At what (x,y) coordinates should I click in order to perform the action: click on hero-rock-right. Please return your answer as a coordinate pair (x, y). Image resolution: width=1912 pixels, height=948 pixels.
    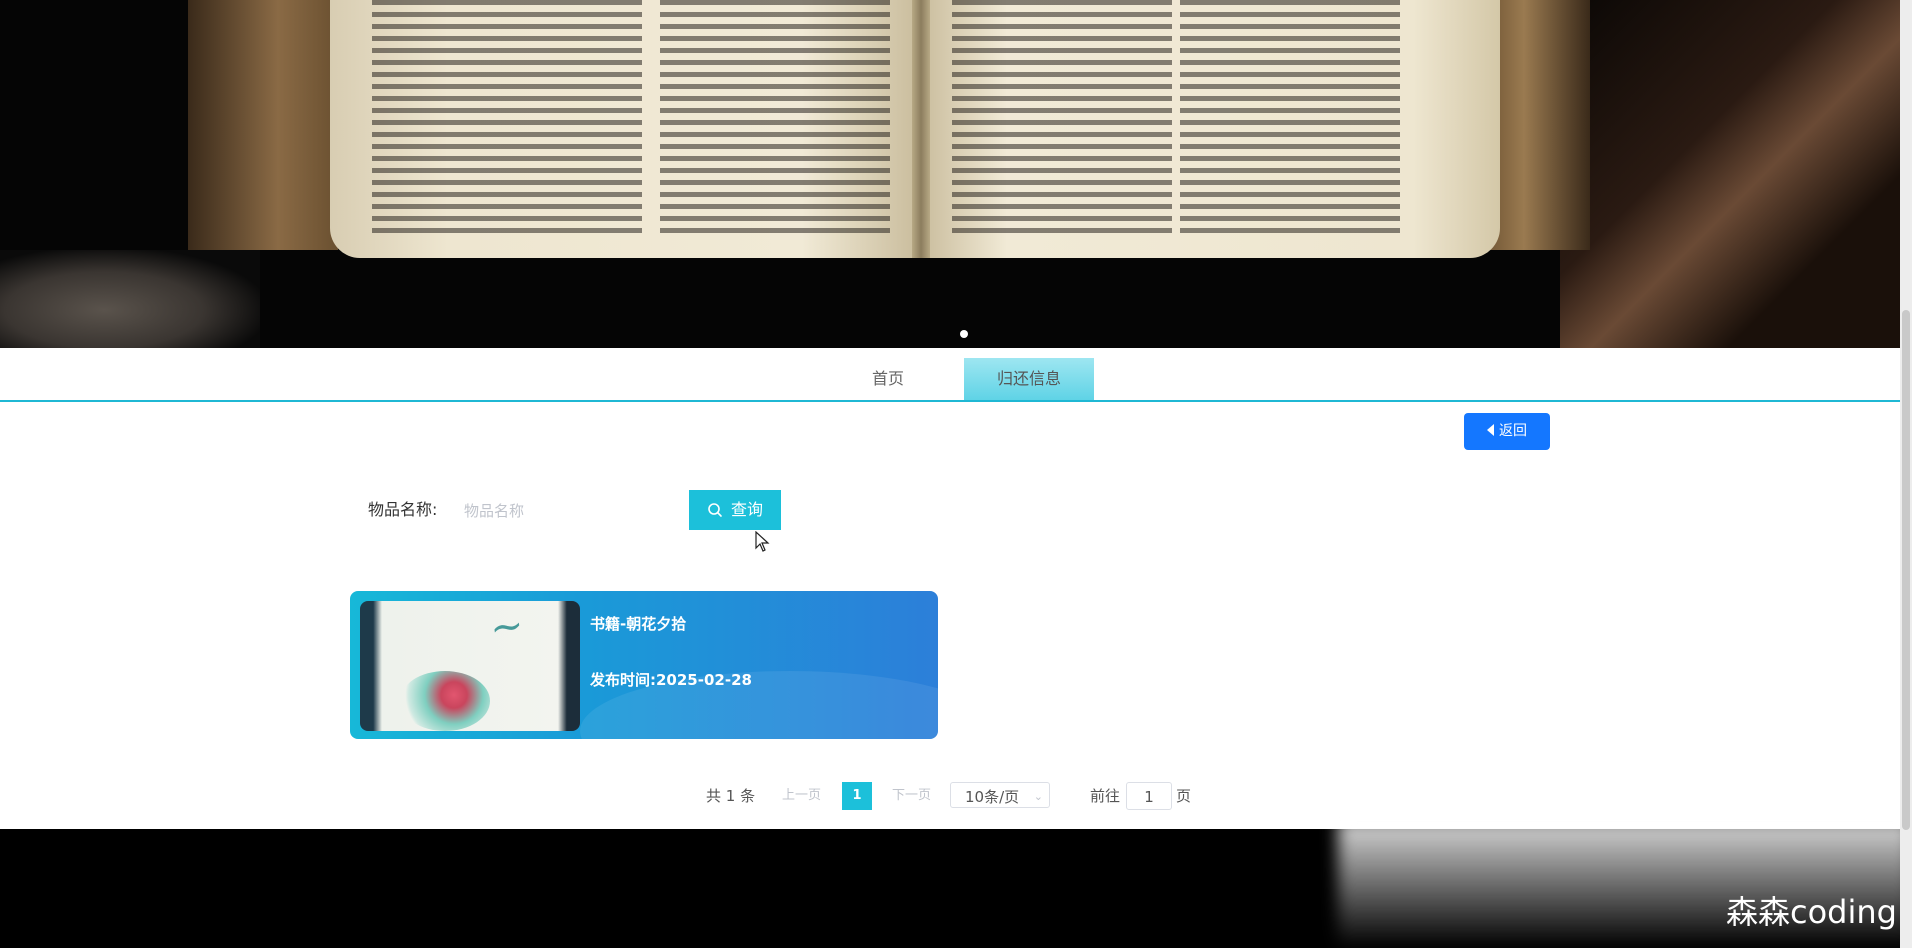
    Looking at the image, I should click on (1730, 174).